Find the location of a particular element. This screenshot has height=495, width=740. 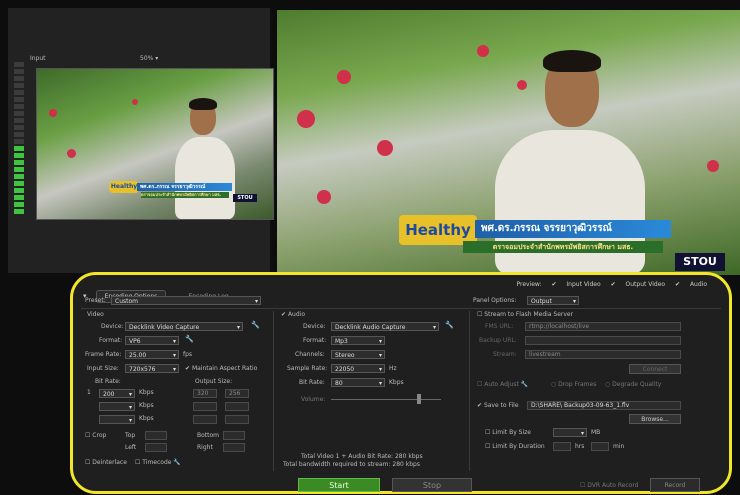

output-width-field: 320 is located at coordinates (205, 393).